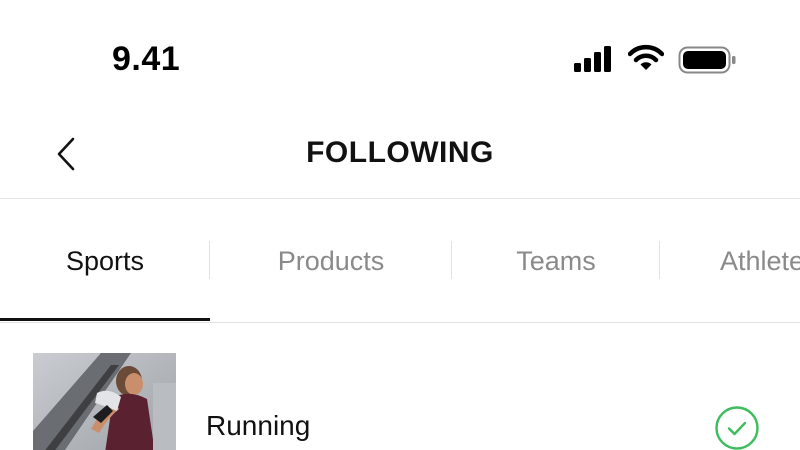 The image size is (800, 450). Describe the element at coordinates (258, 425) in the screenshot. I see `list-item-label: Running` at that location.